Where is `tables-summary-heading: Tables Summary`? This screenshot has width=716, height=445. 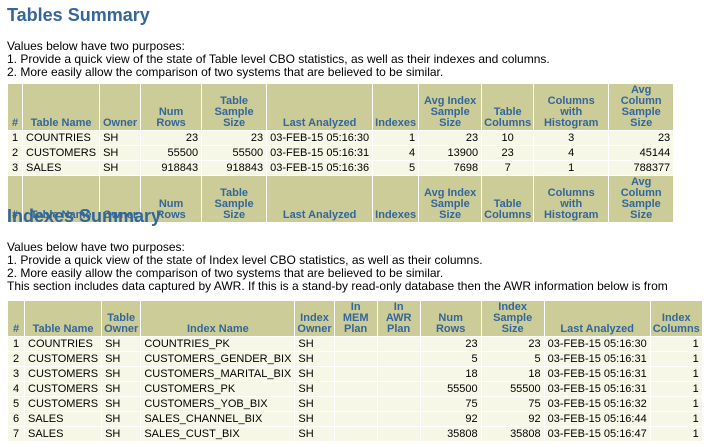 tables-summary-heading: Tables Summary is located at coordinates (78, 15).